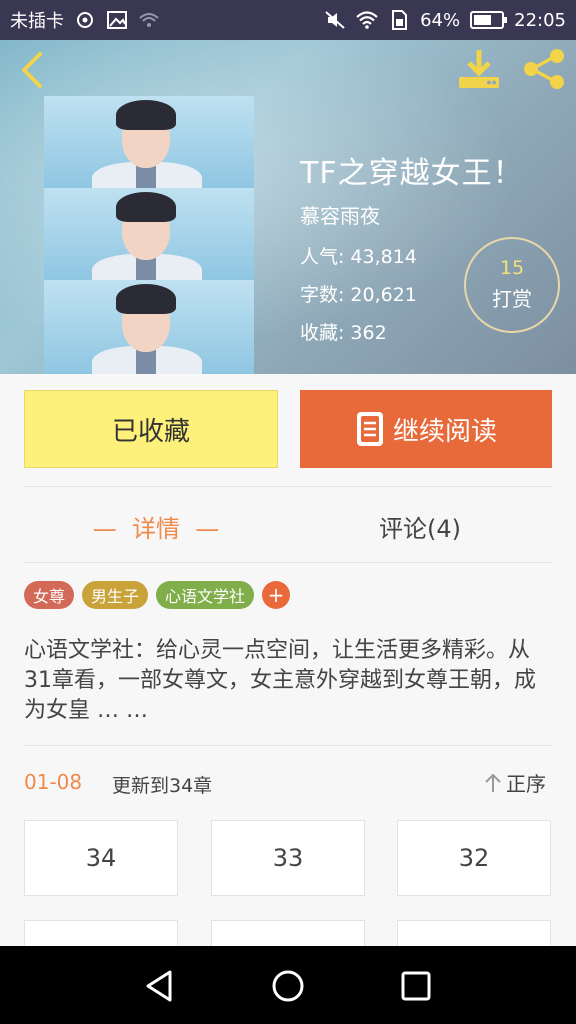  Describe the element at coordinates (49, 595) in the screenshot. I see `tag-chip: 女尊` at that location.